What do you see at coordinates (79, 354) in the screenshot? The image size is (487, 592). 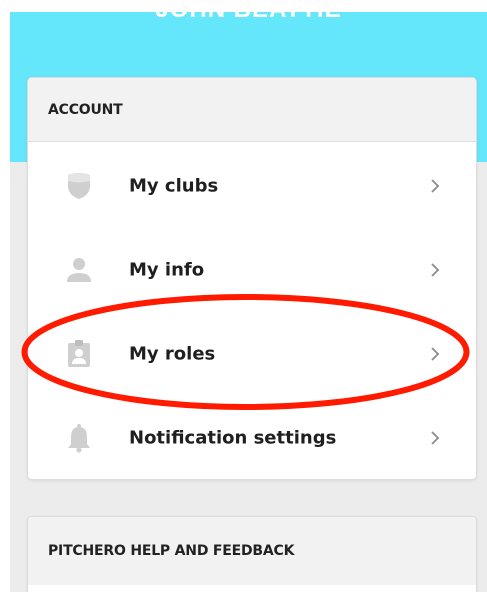 I see `id-badge-icon` at bounding box center [79, 354].